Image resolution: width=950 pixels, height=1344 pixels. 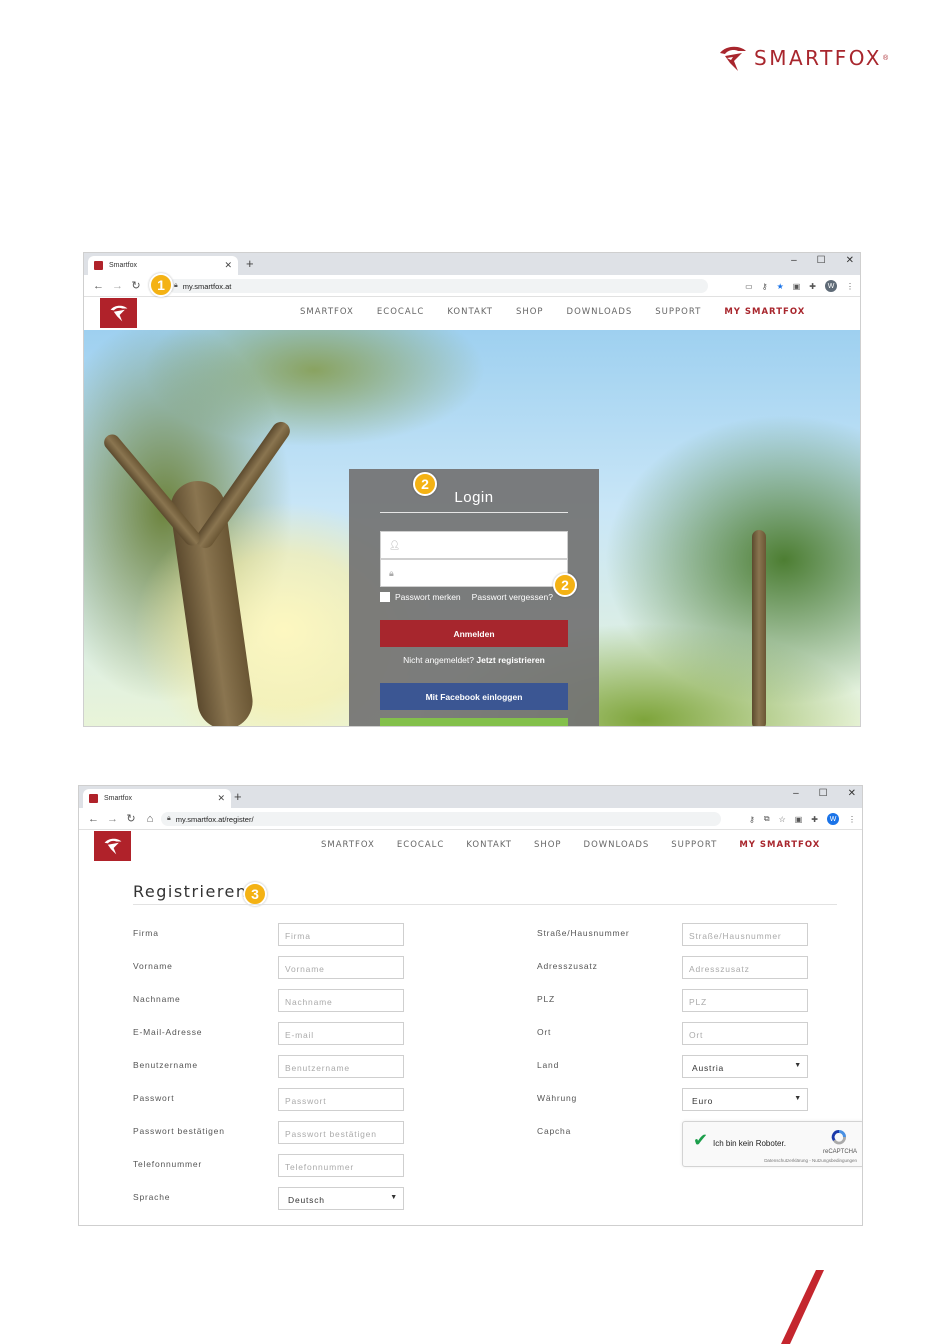 What do you see at coordinates (839, 1137) in the screenshot?
I see `recaptcha-logo-icon` at bounding box center [839, 1137].